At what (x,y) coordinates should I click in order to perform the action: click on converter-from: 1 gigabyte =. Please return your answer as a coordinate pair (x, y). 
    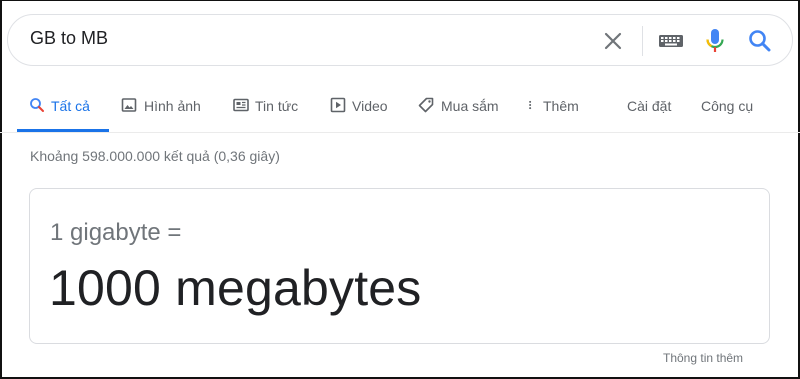
    Looking at the image, I should click on (116, 232).